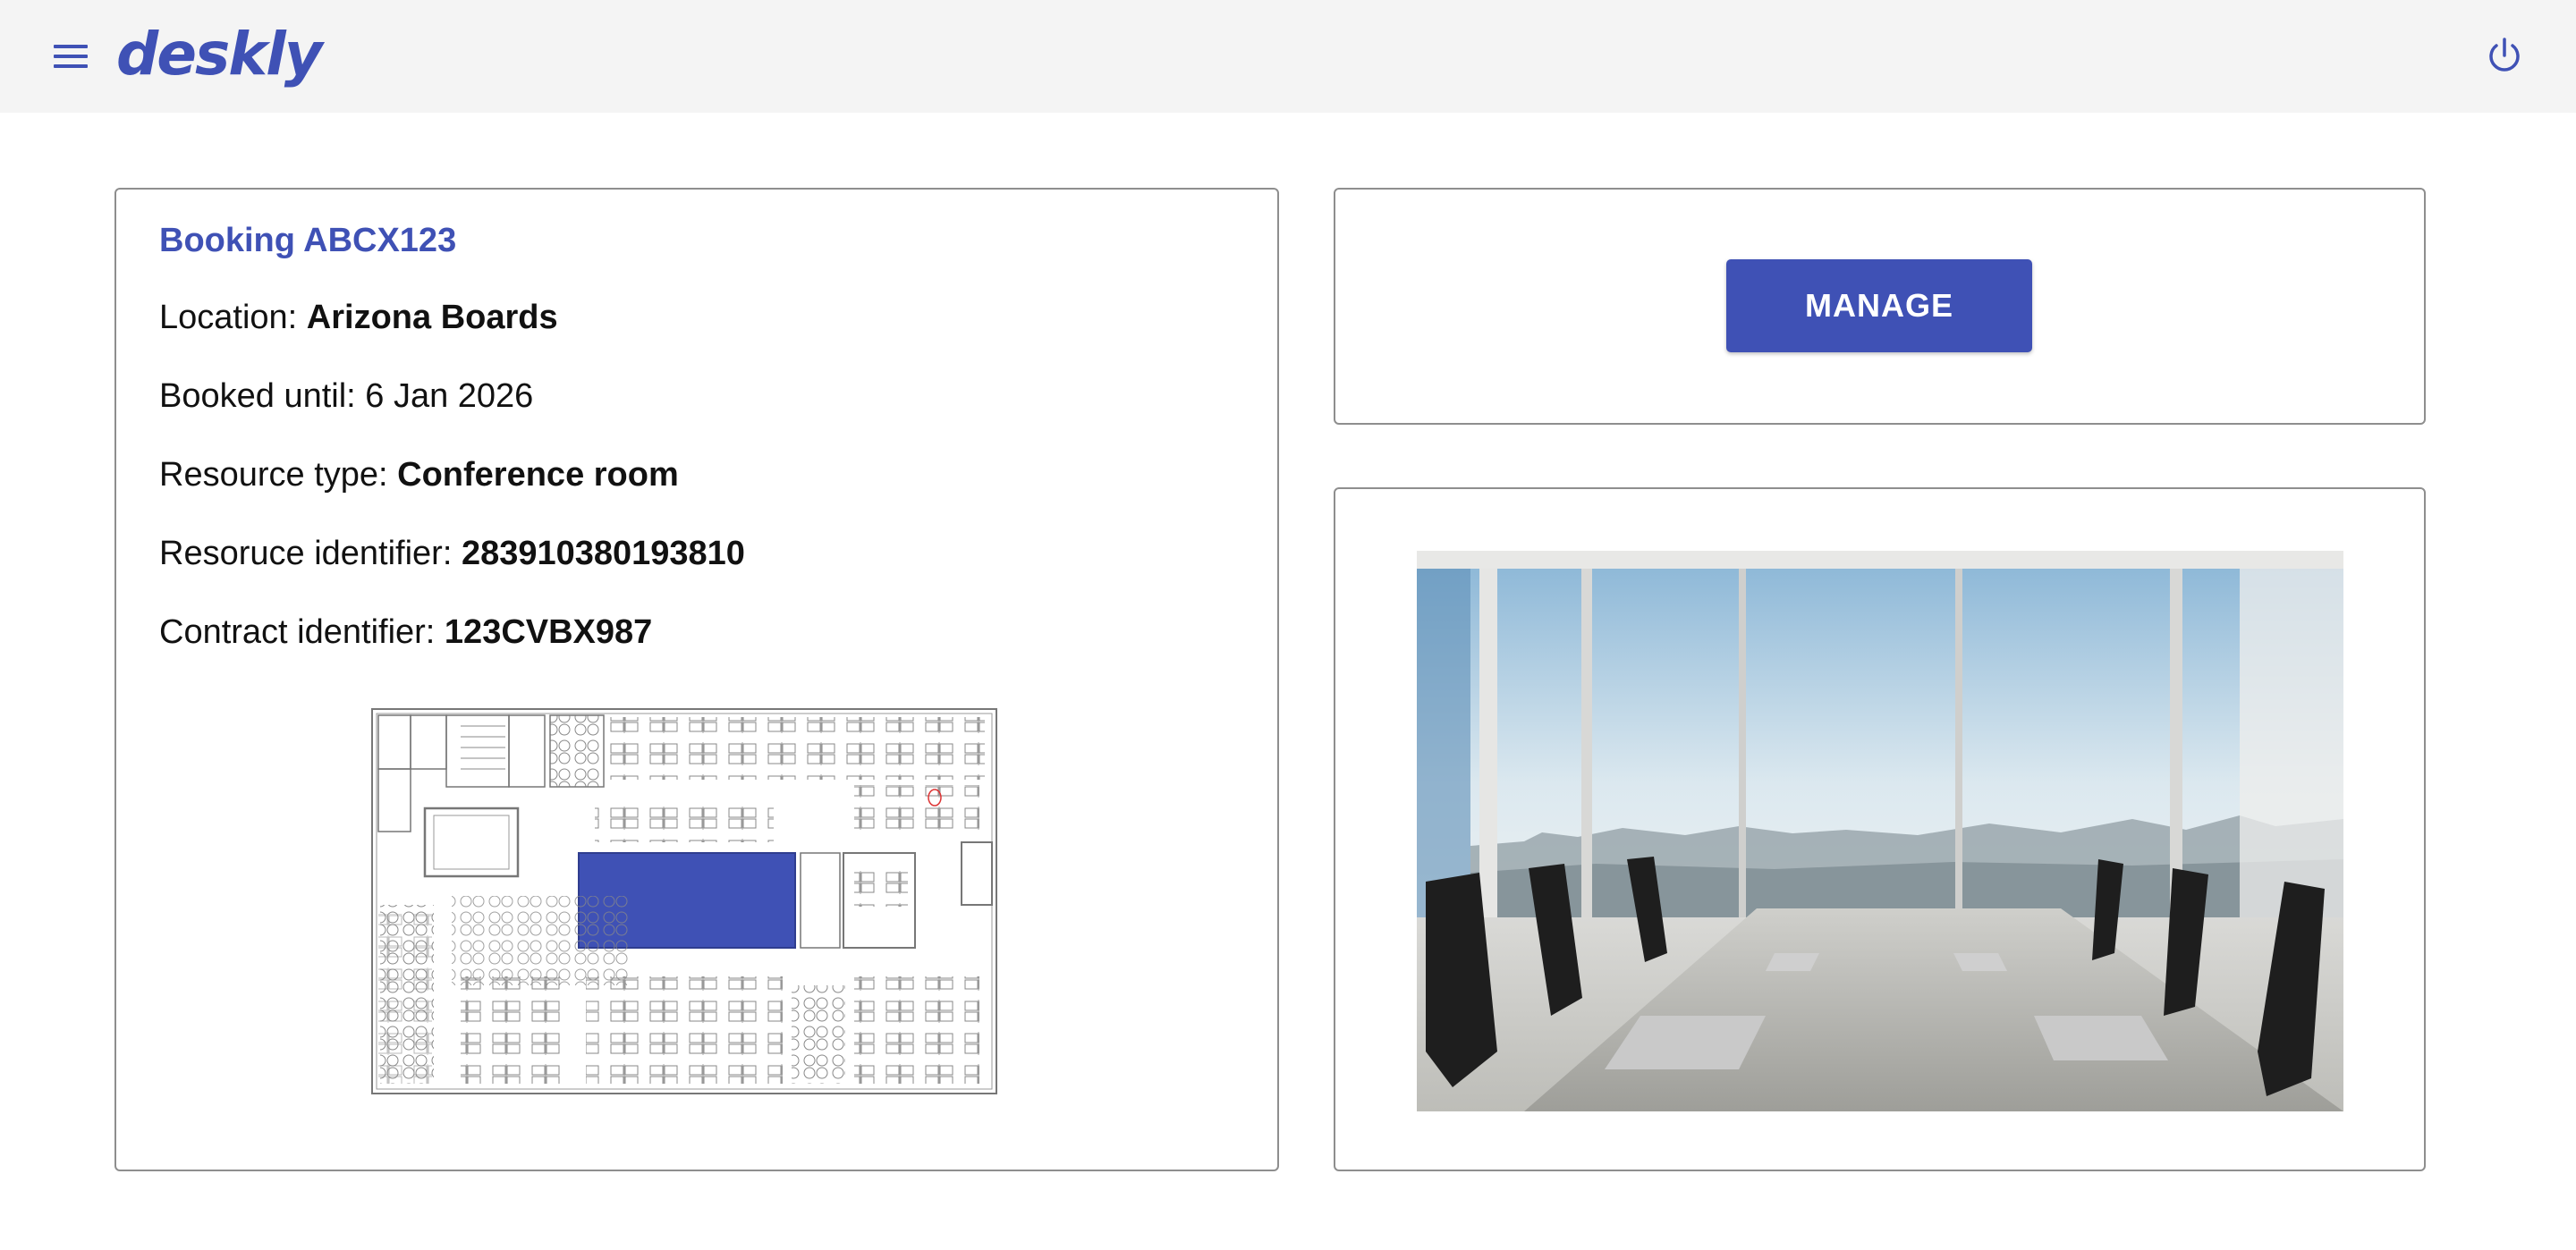 This screenshot has height=1250, width=2576. I want to click on booked-until-row: Booked until: 6 Jan 2026, so click(346, 396).